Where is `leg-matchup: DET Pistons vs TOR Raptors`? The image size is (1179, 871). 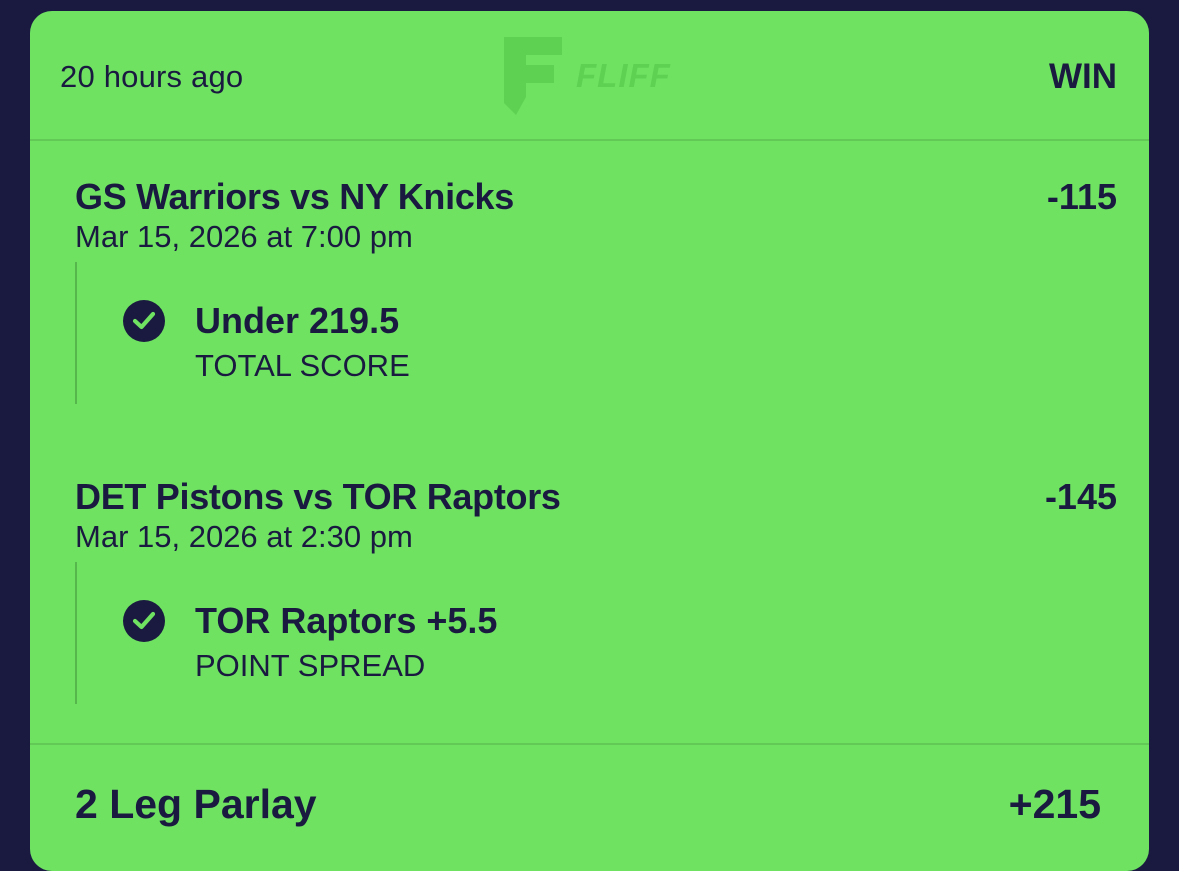
leg-matchup: DET Pistons vs TOR Raptors is located at coordinates (318, 496).